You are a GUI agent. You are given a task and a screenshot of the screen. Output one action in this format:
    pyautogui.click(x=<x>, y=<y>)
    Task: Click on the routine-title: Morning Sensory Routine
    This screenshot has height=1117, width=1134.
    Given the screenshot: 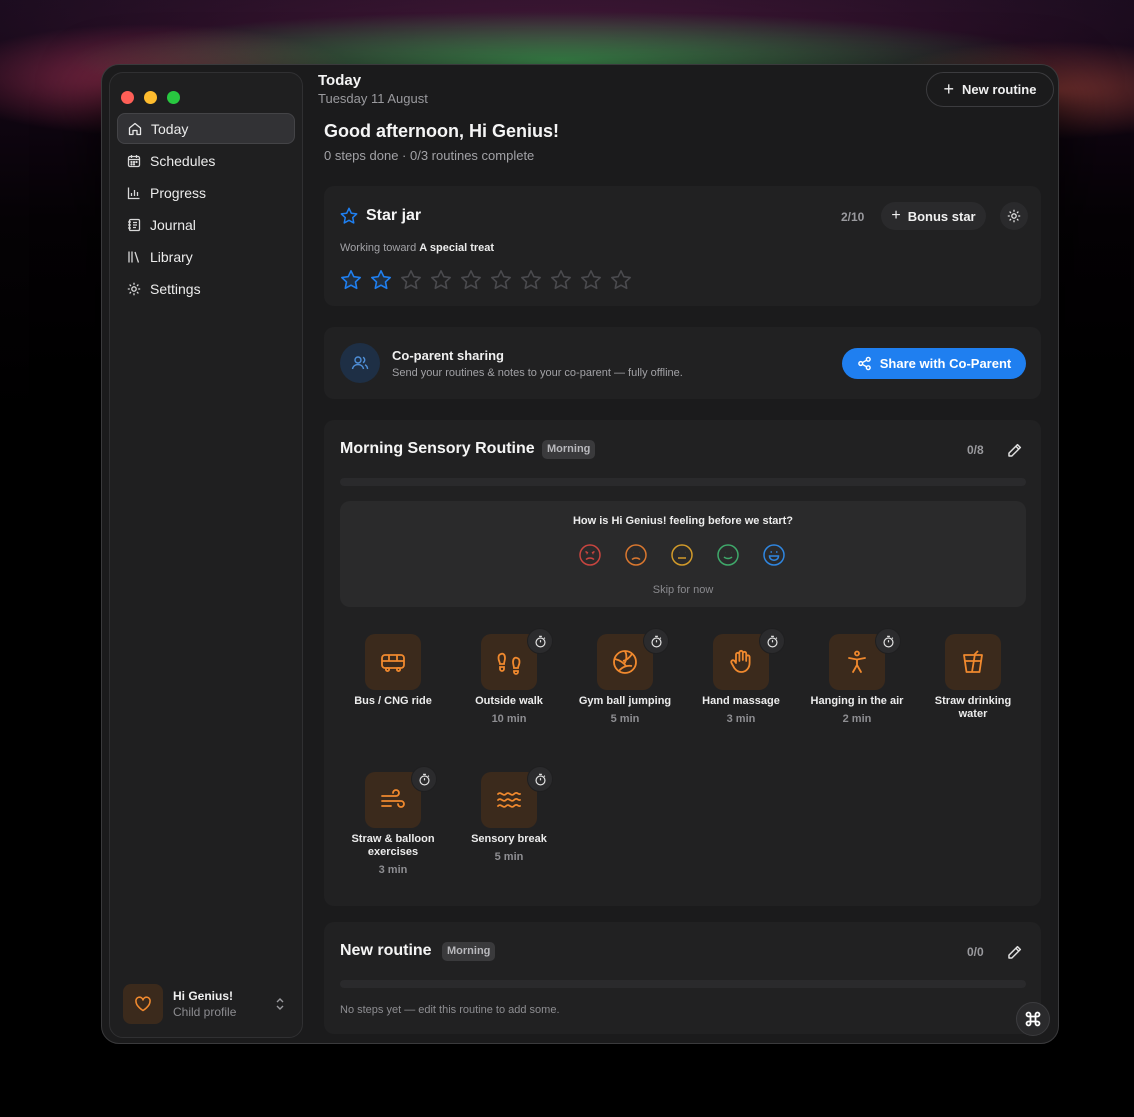 What is the action you would take?
    pyautogui.click(x=437, y=448)
    